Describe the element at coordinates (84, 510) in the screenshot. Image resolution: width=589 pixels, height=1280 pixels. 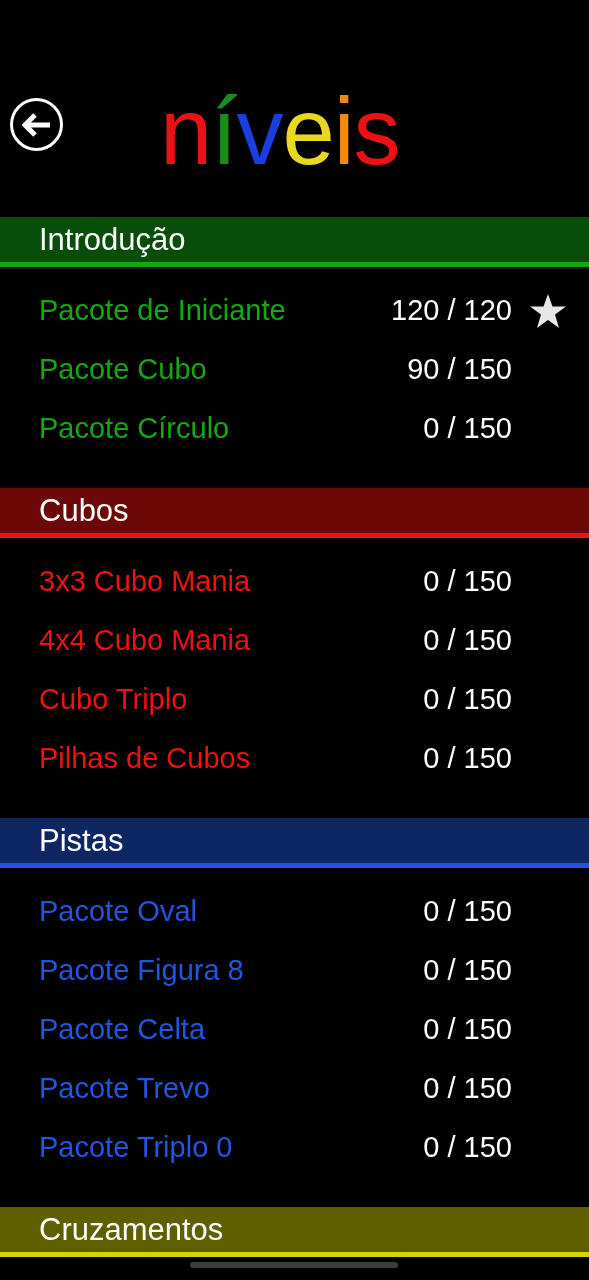
I see `section-title: Cubos` at that location.